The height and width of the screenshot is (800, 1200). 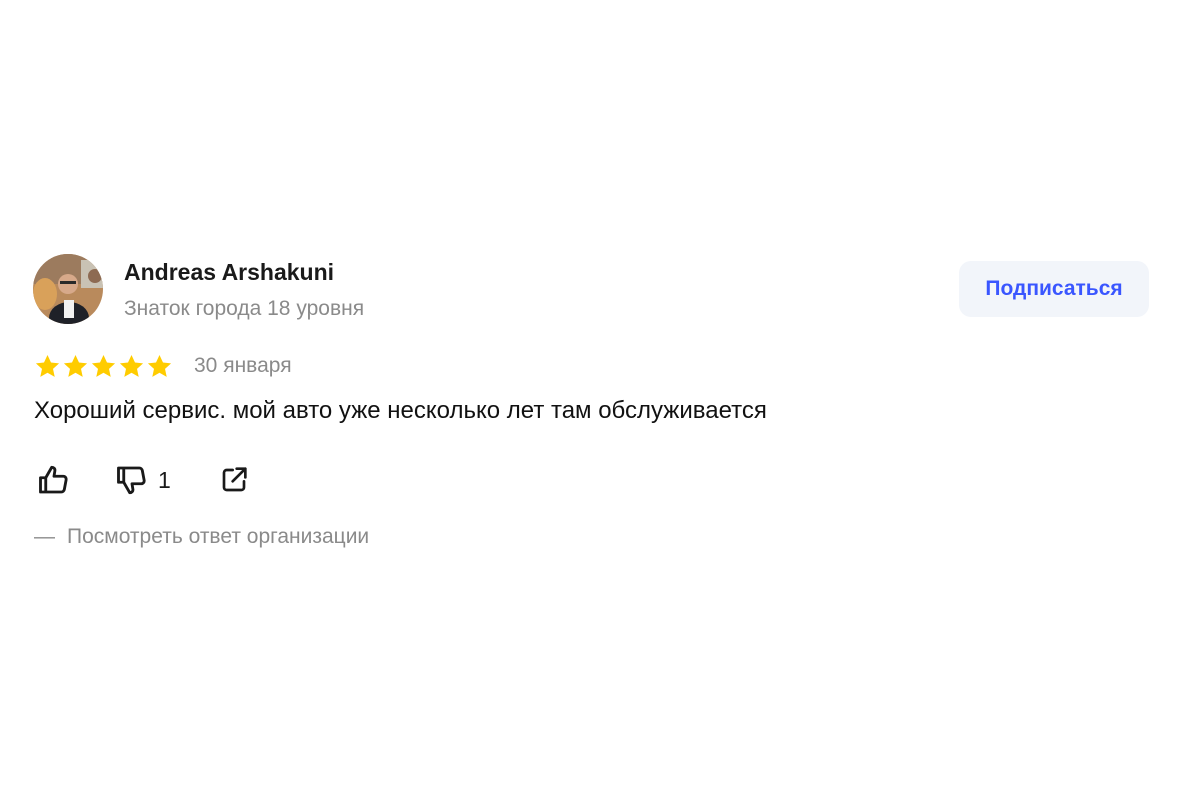 What do you see at coordinates (243, 365) in the screenshot?
I see `review-date: 30 января` at bounding box center [243, 365].